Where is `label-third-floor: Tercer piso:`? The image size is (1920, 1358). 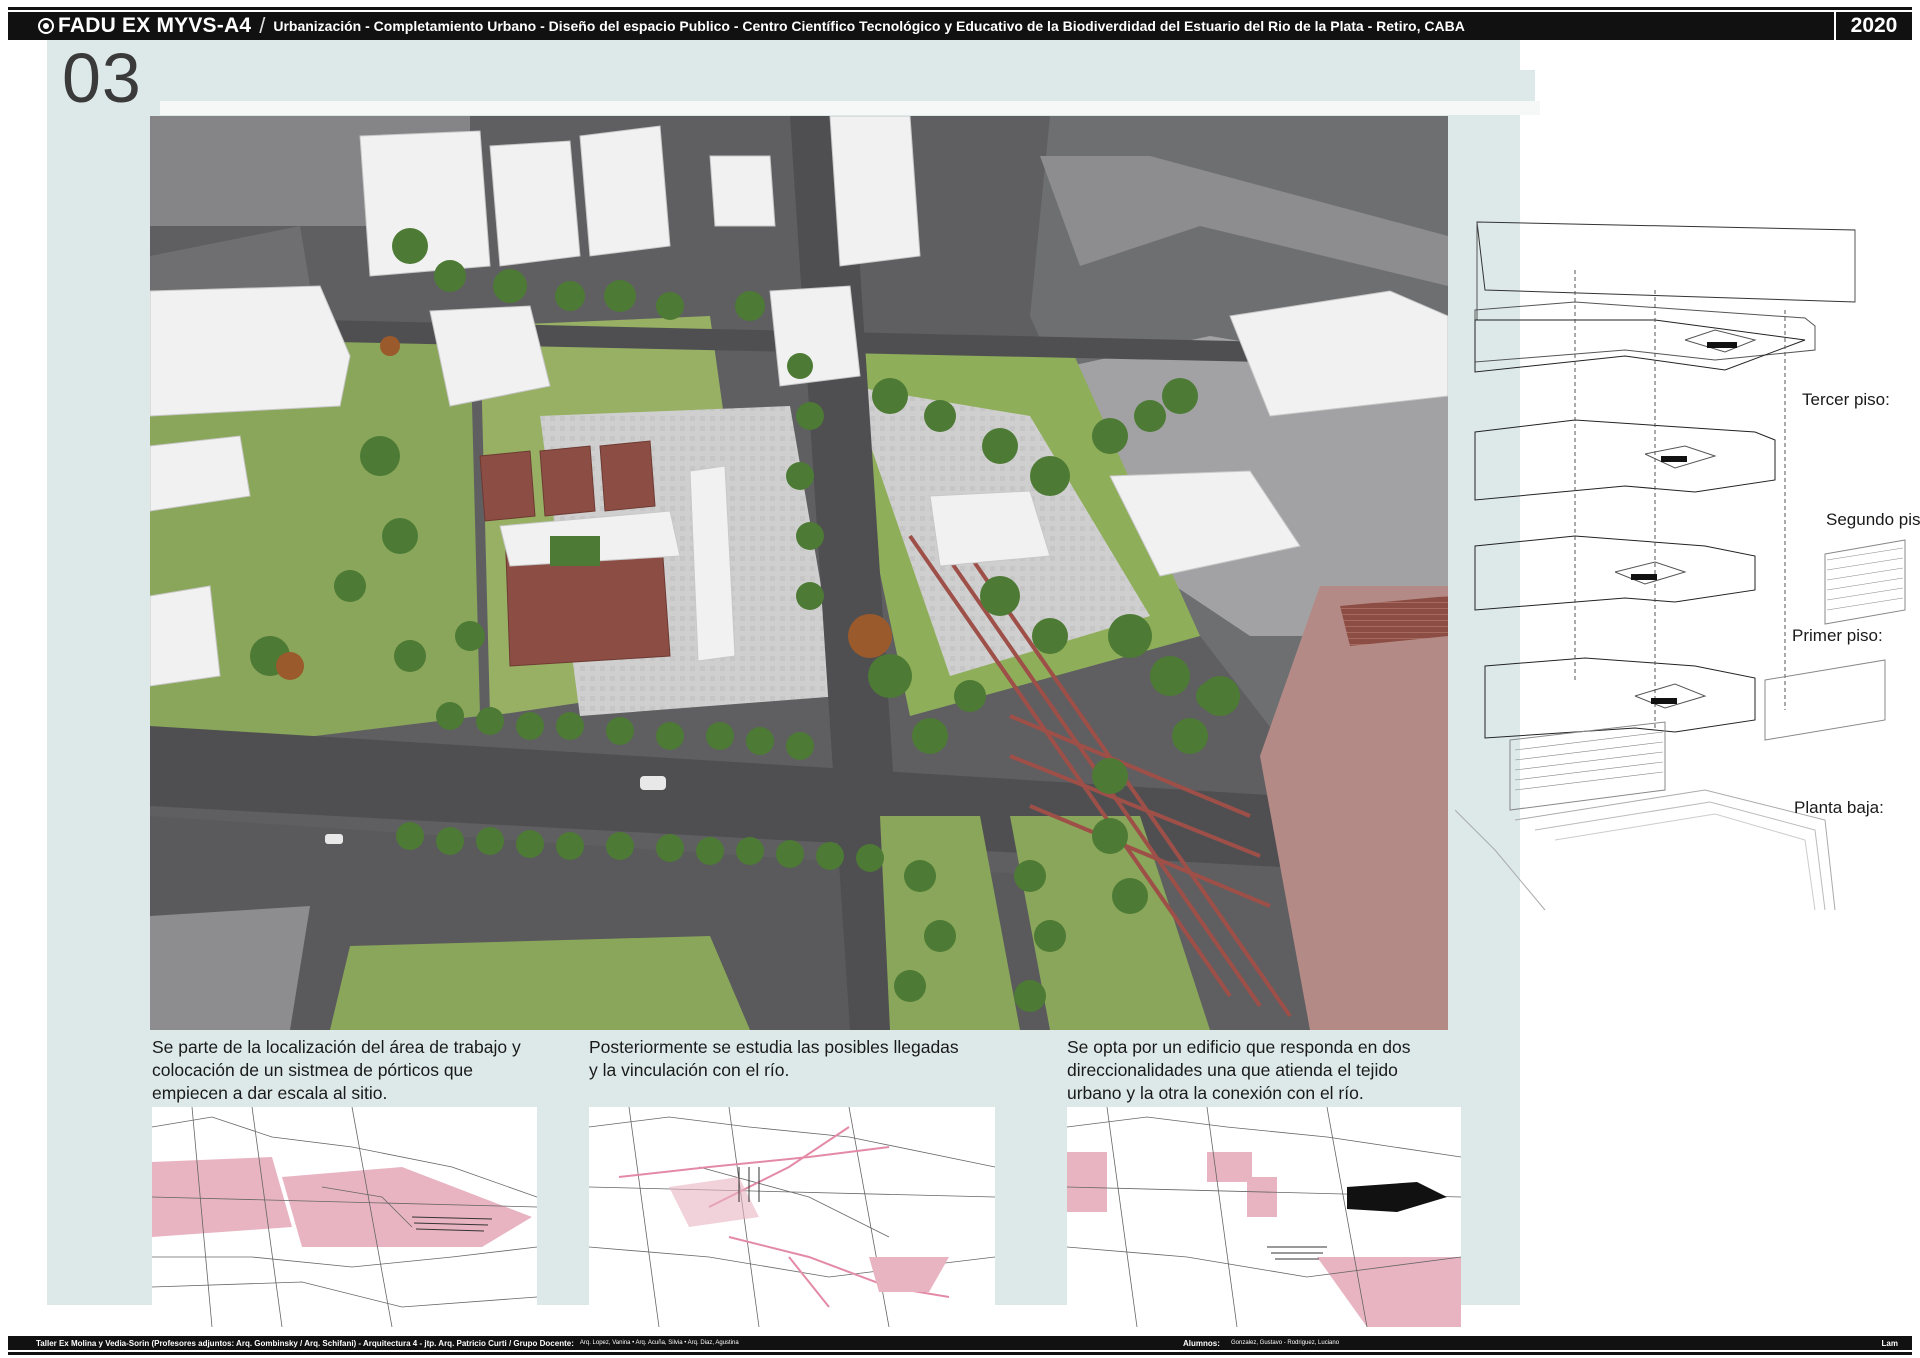
label-third-floor: Tercer piso: is located at coordinates (1846, 399).